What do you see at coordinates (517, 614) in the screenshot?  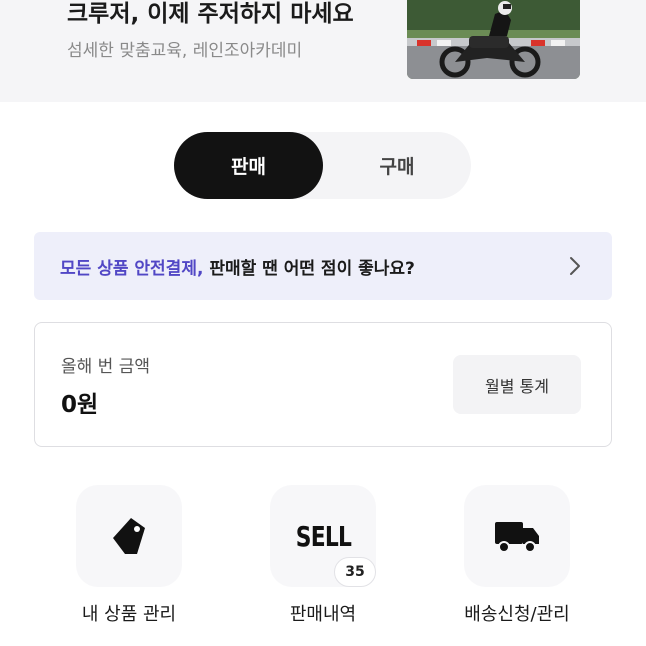 I see `shipping-label: 배송신청/관리` at bounding box center [517, 614].